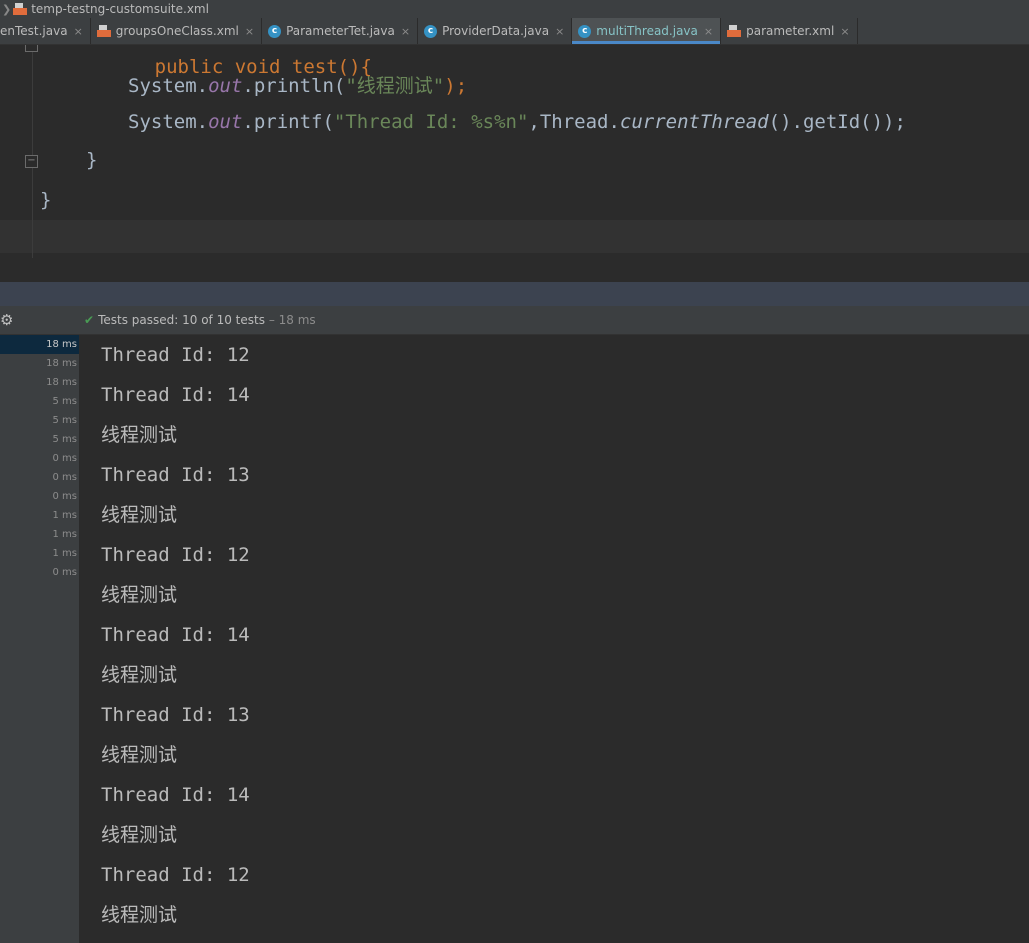 Image resolution: width=1029 pixels, height=943 pixels. Describe the element at coordinates (7, 9) in the screenshot. I see `chevron-right-icon: ❯` at that location.